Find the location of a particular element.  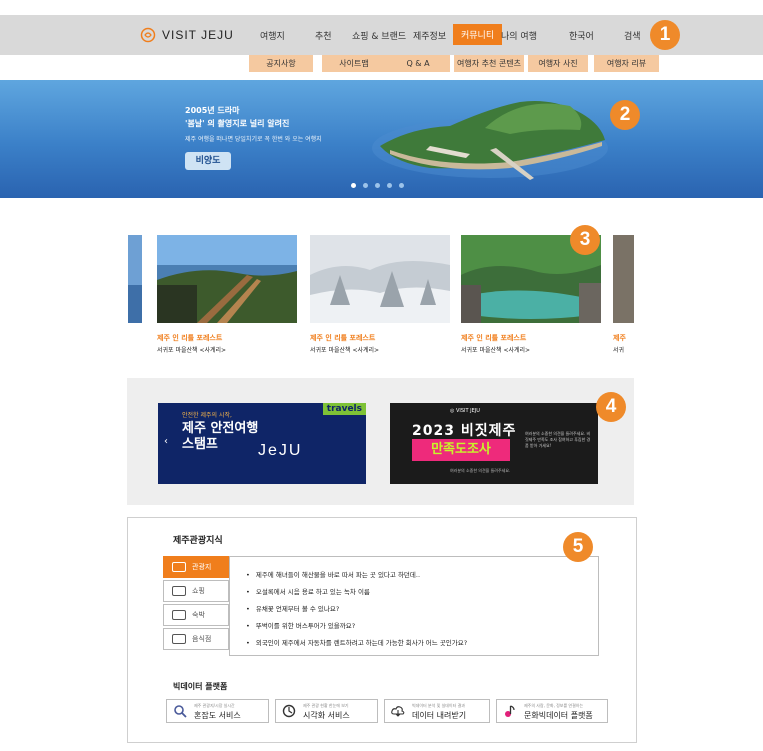

subnav-qna: Q & A is located at coordinates (418, 63).